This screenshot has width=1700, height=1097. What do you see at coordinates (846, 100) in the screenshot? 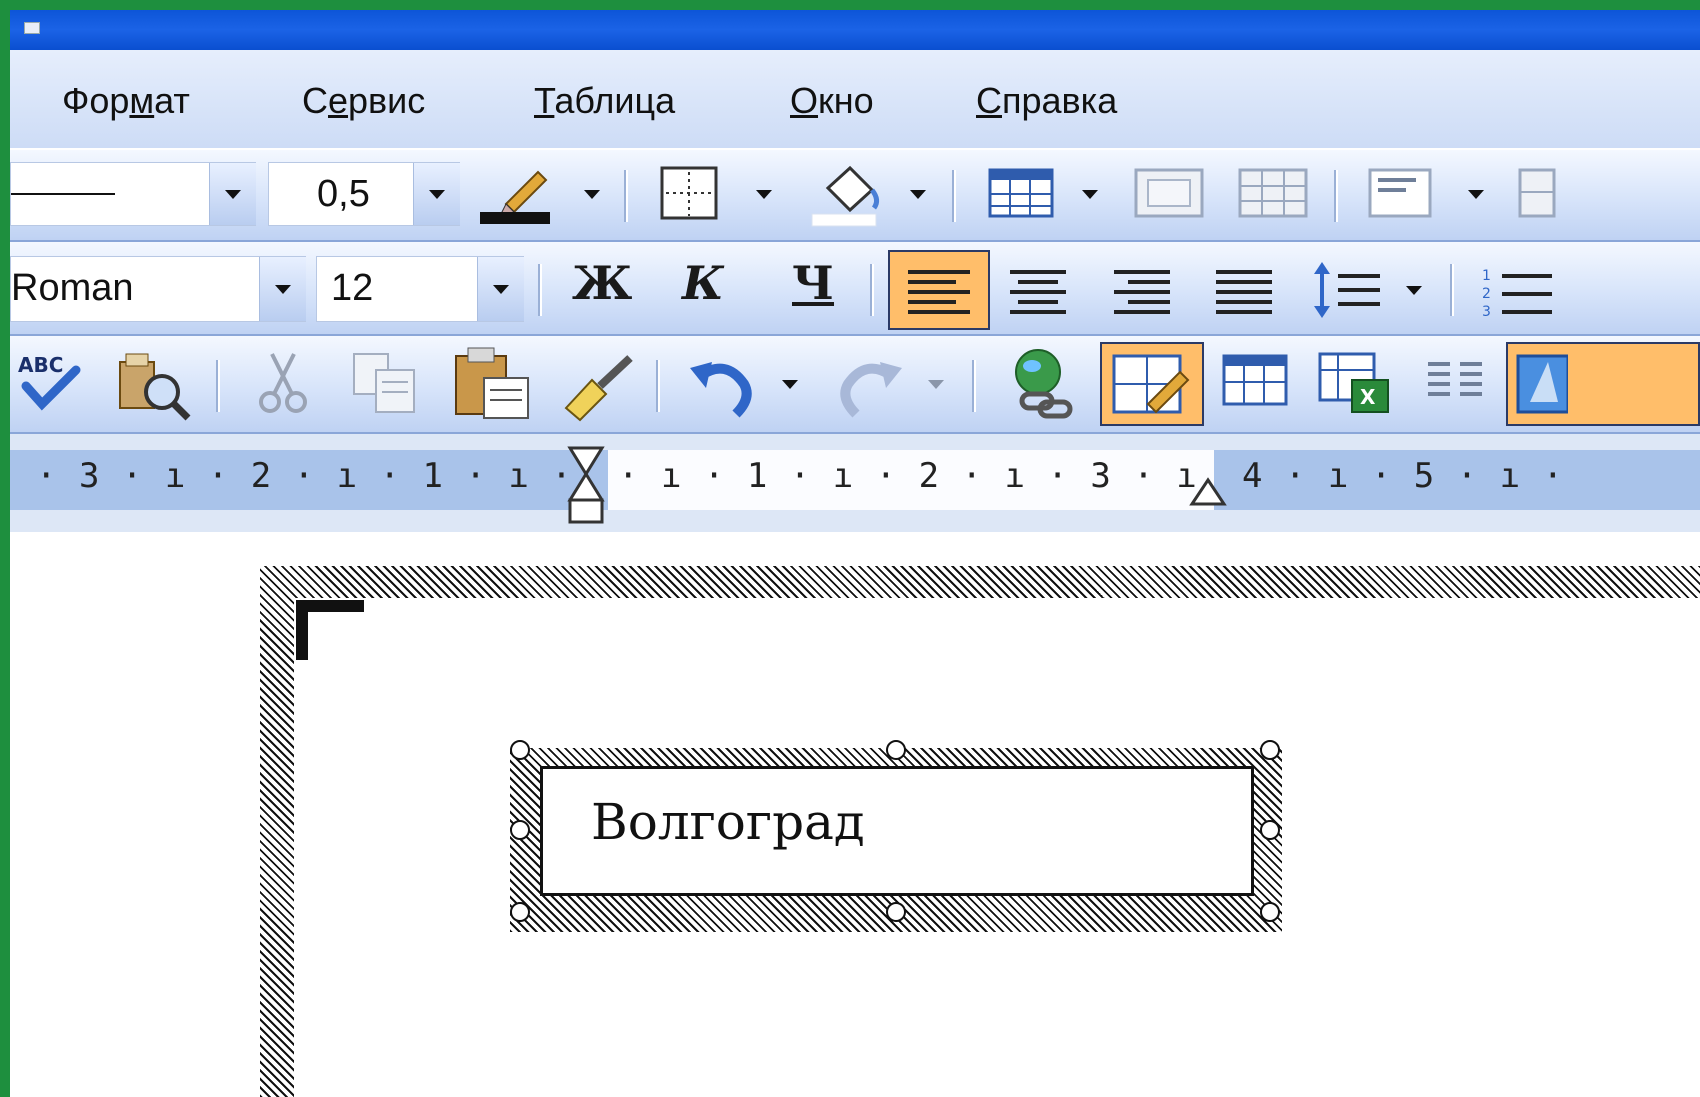
I see `menu-window-label: кно` at bounding box center [846, 100].